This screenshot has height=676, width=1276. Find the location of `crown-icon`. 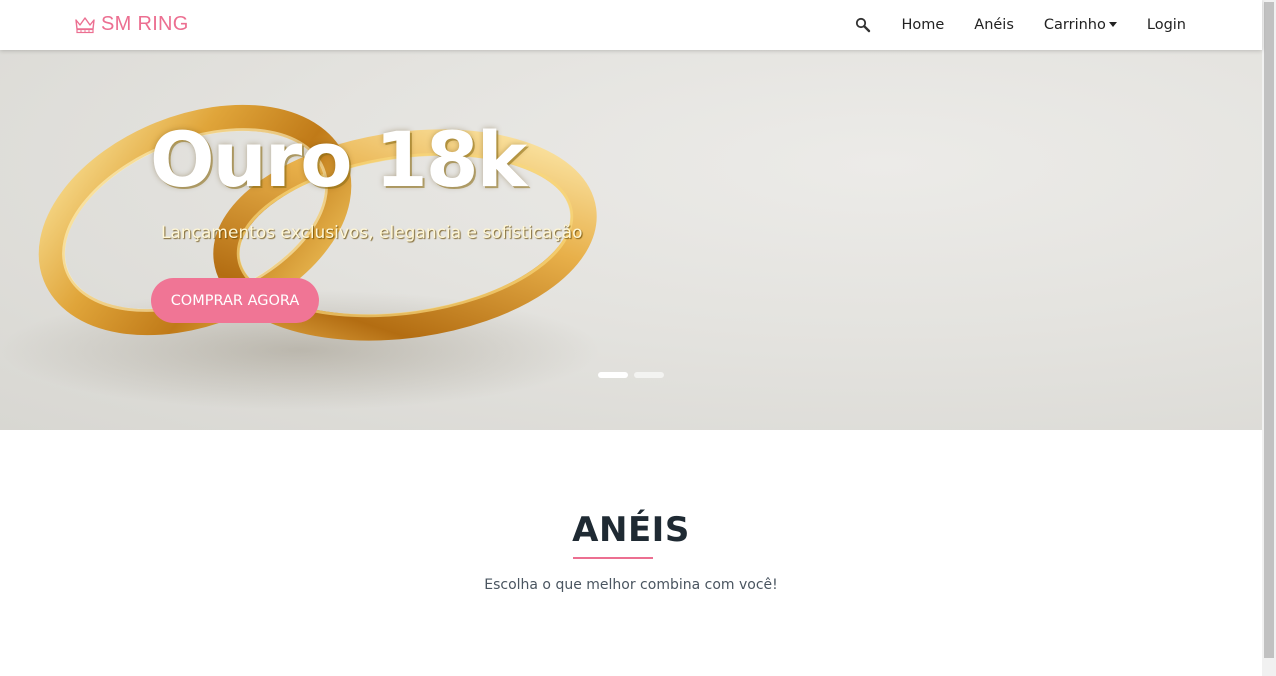

crown-icon is located at coordinates (85, 24).